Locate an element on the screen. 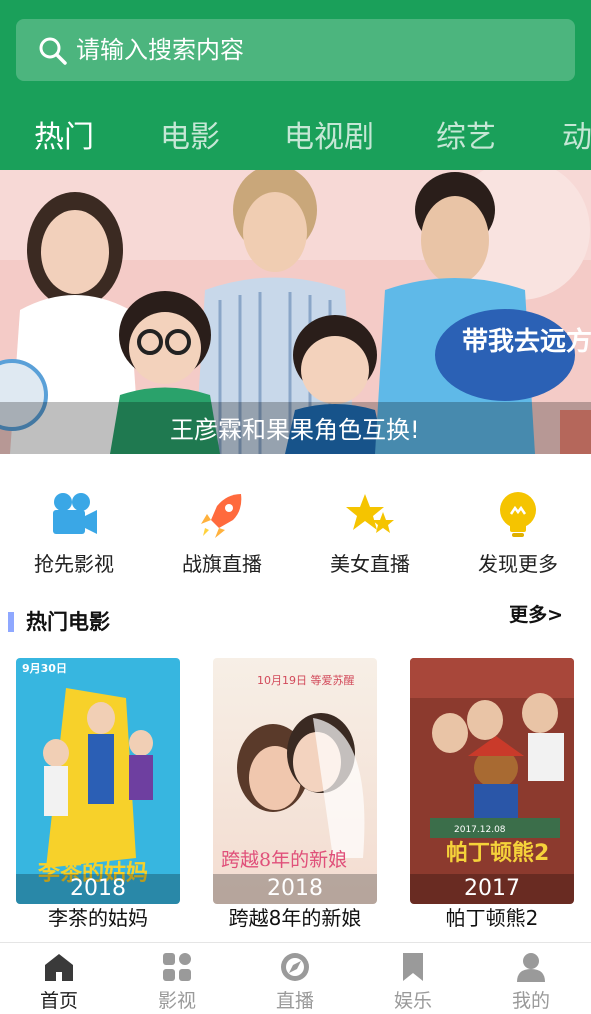 The width and height of the screenshot is (591, 1014). nav-label: 我的 is located at coordinates (530, 1001).